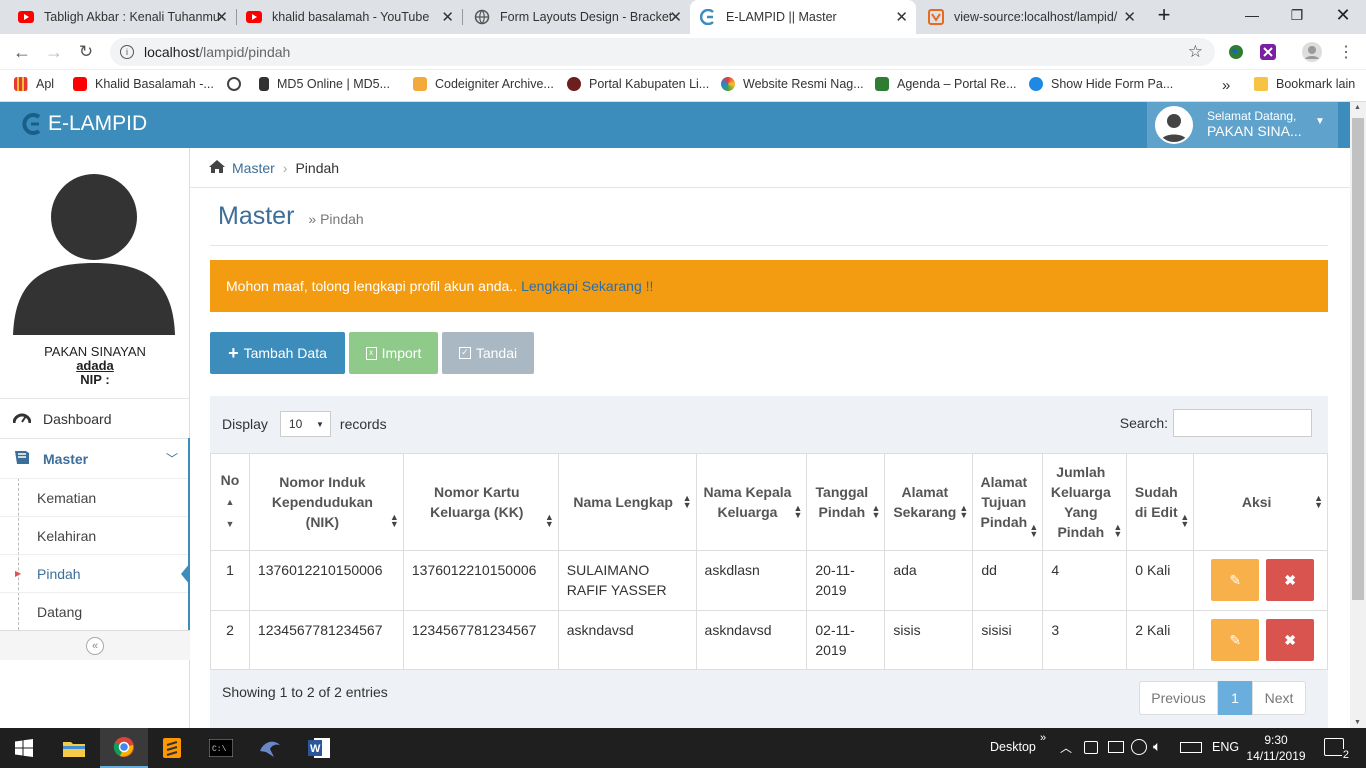  Describe the element at coordinates (1346, 52) in the screenshot. I see `menu-dots-icon: ⋮` at that location.